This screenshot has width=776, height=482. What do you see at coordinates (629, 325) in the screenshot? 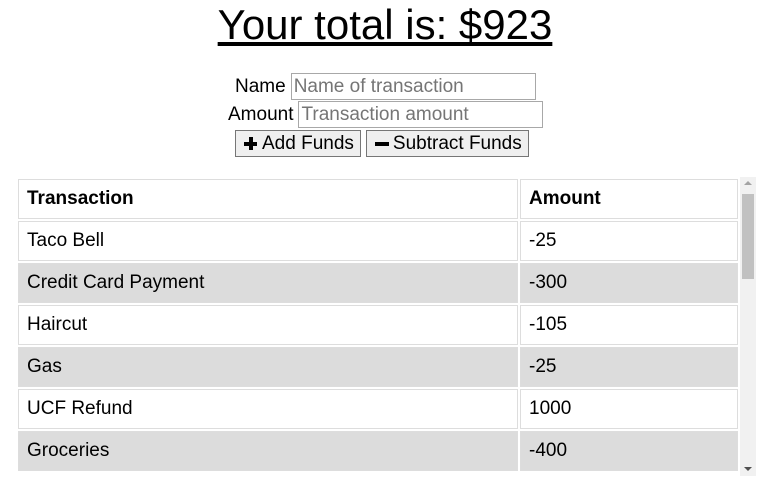
I see `transaction-amount-cell: -105` at bounding box center [629, 325].